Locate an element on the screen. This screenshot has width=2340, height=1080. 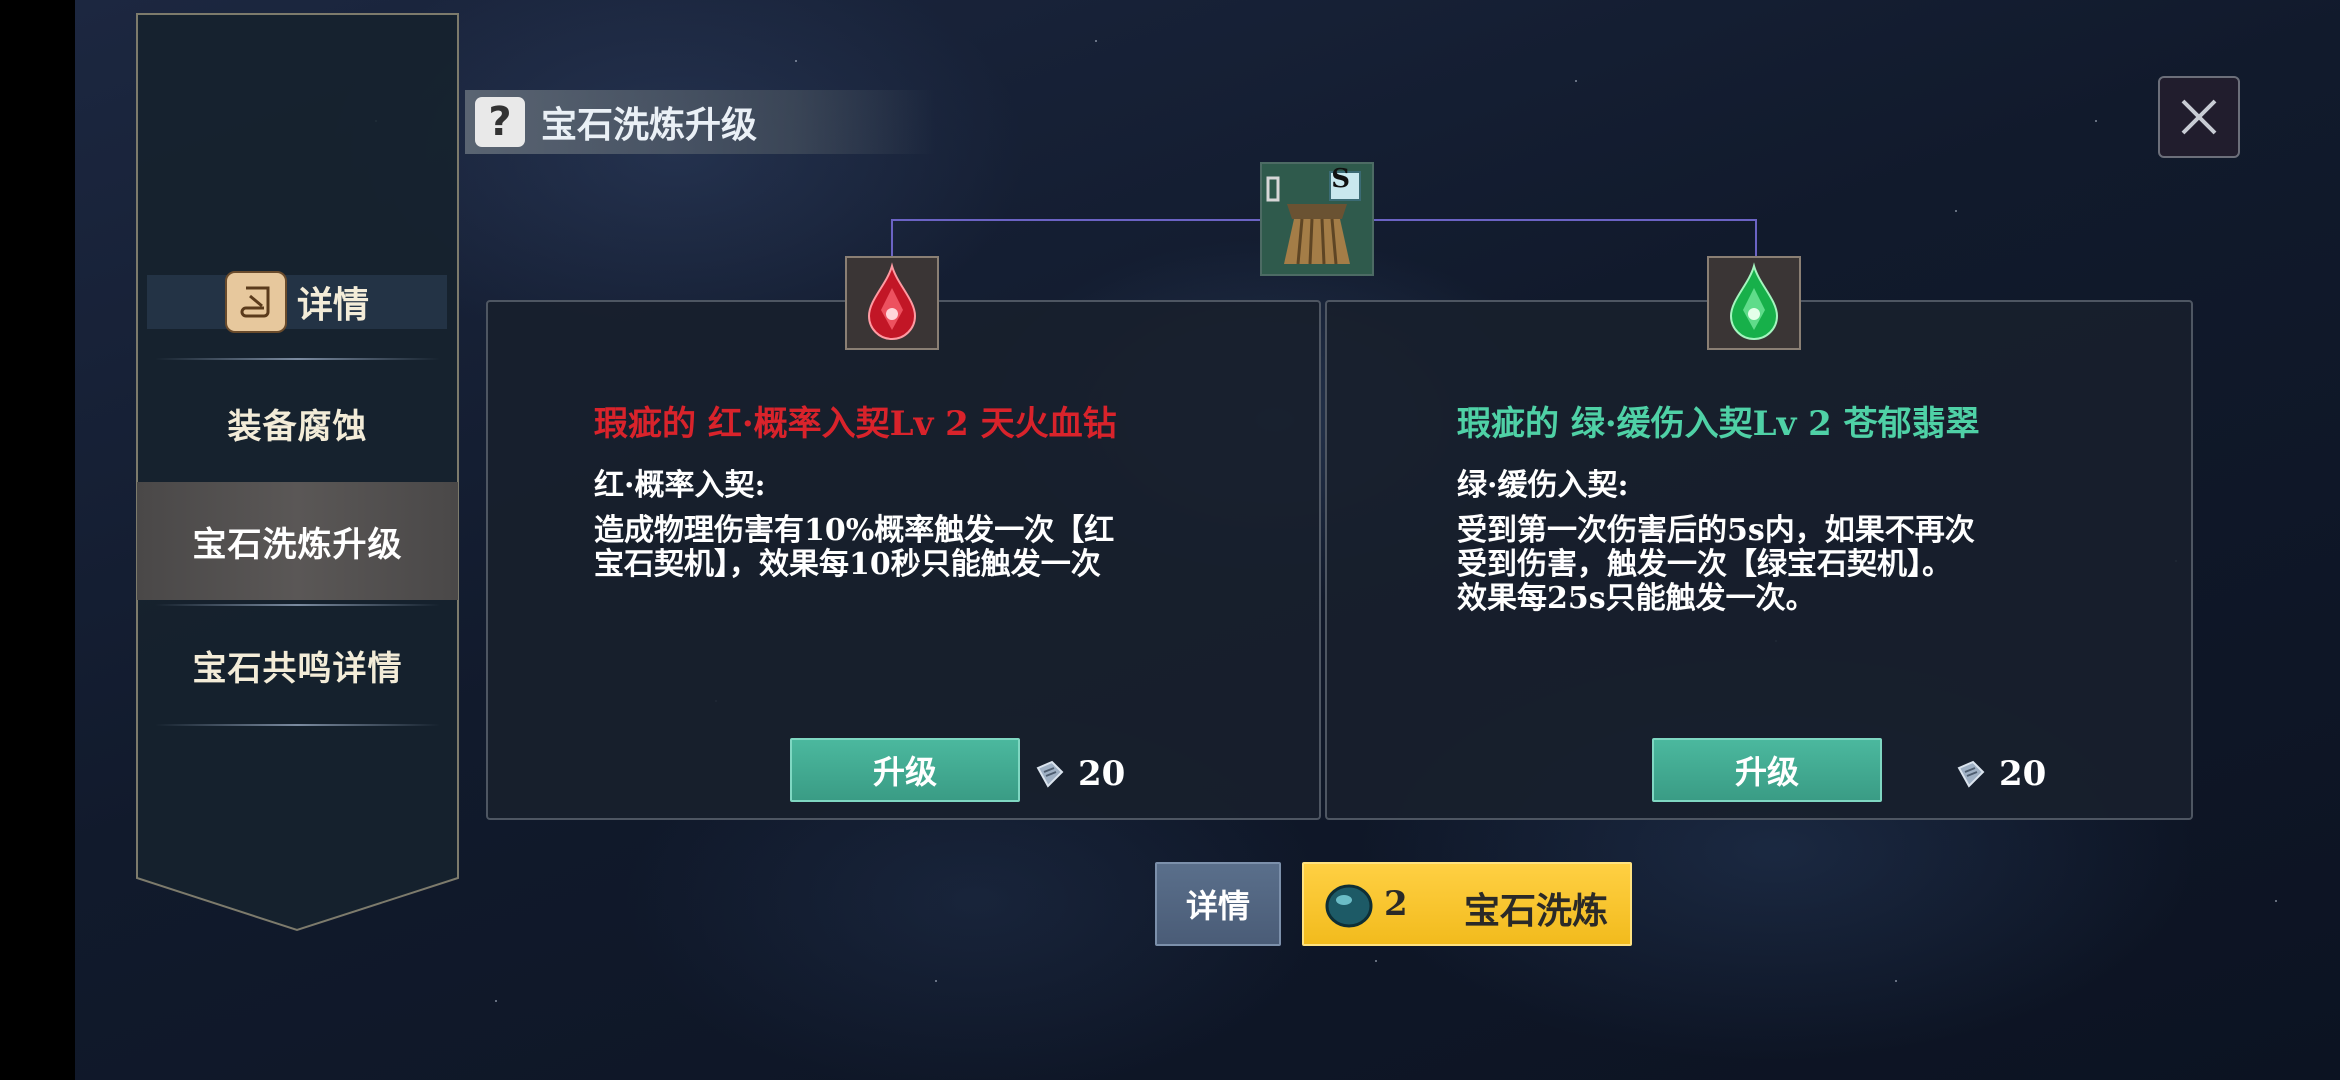
details-button: 详情 is located at coordinates (1218, 904).